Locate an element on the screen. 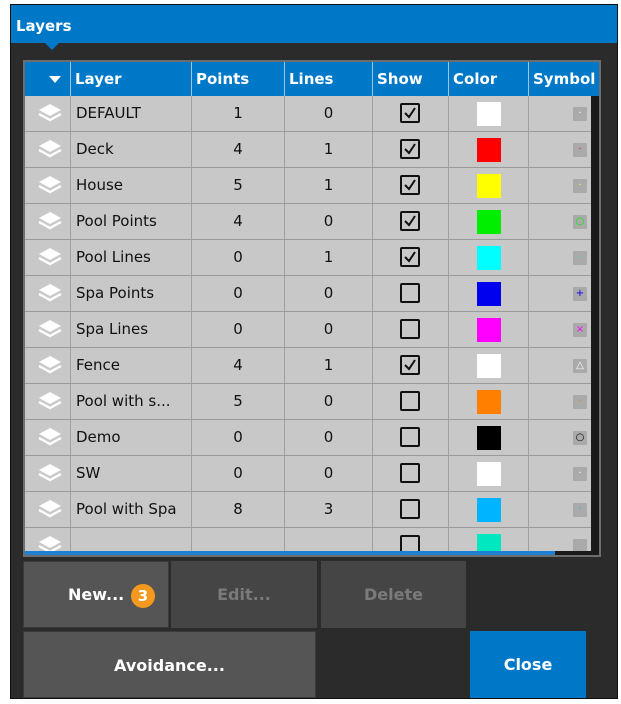  column-header-show: Show is located at coordinates (411, 79).